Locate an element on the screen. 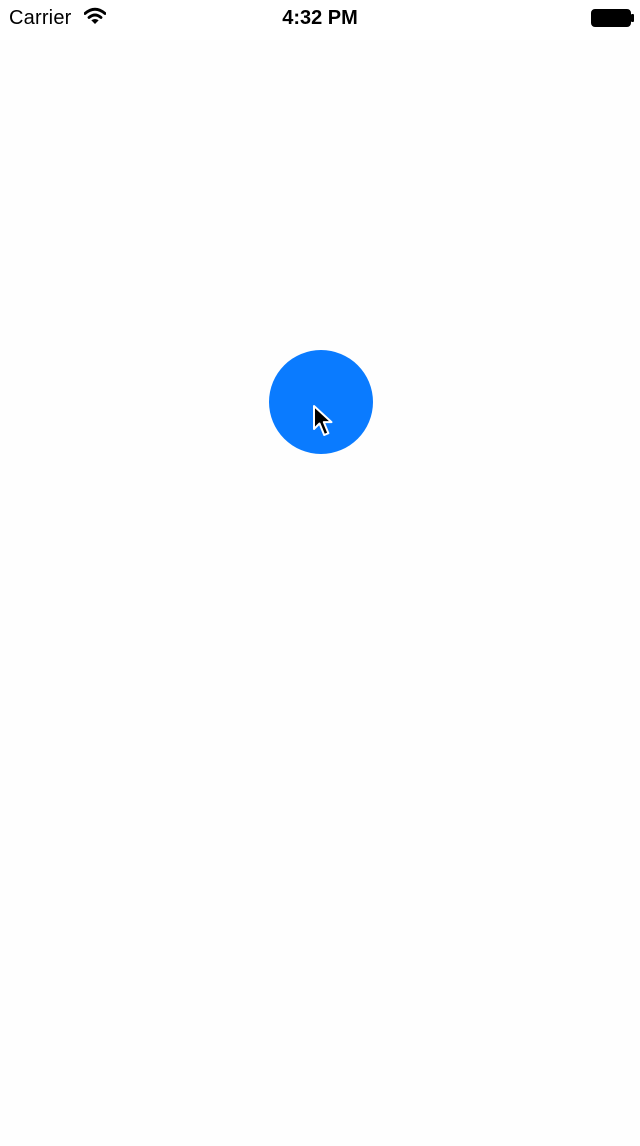  status-time: 4:32 PM is located at coordinates (320, 18).